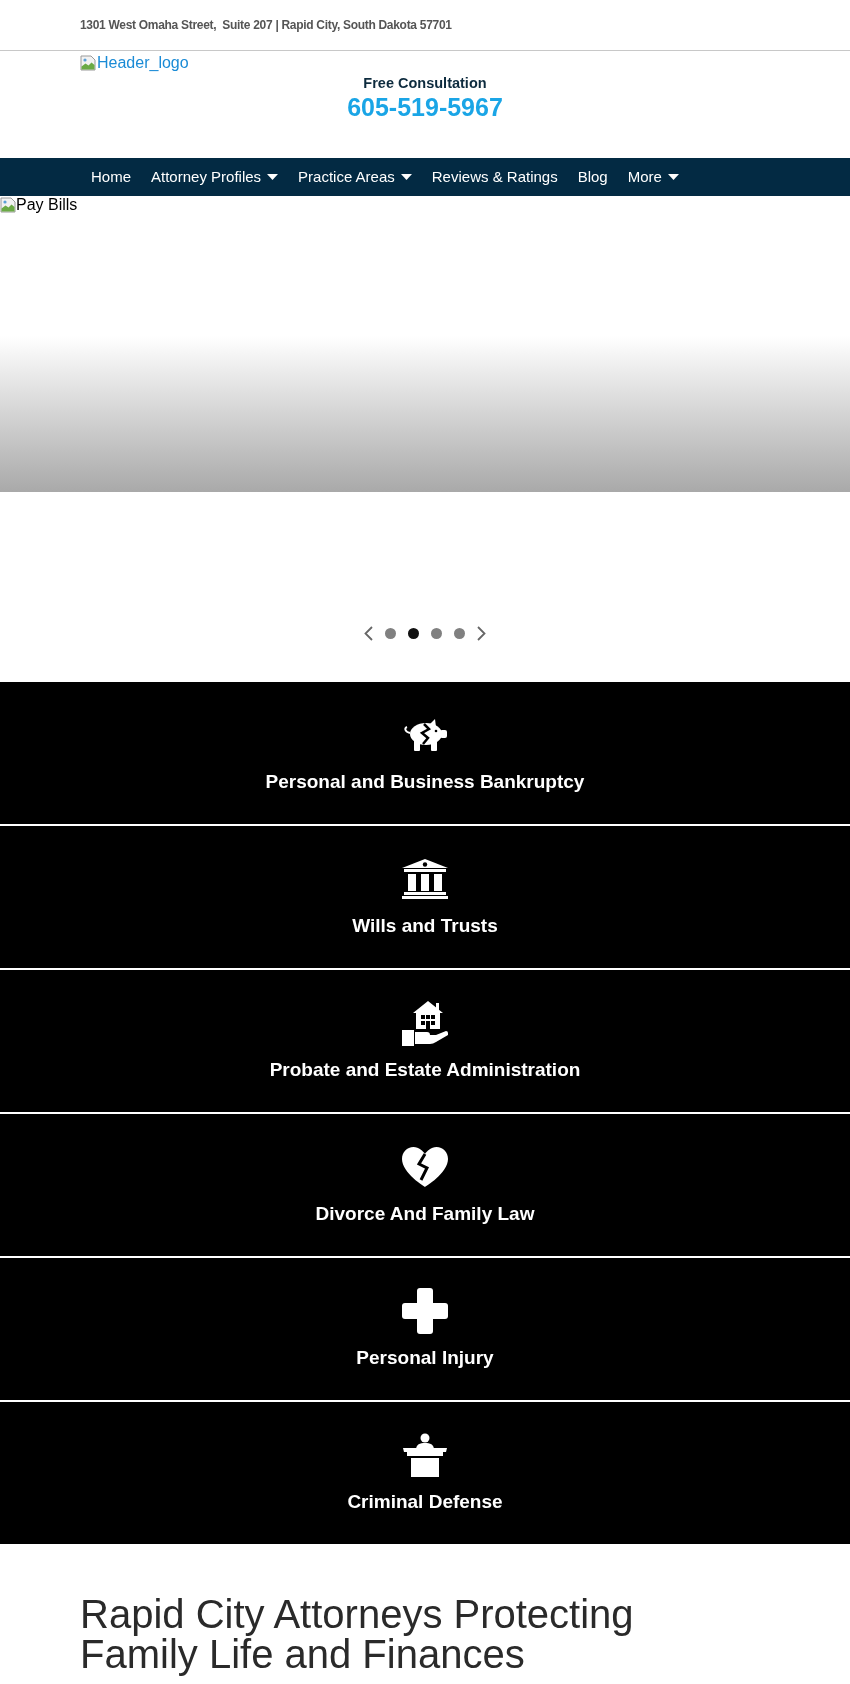  I want to click on cross-icon, so click(425, 1311).